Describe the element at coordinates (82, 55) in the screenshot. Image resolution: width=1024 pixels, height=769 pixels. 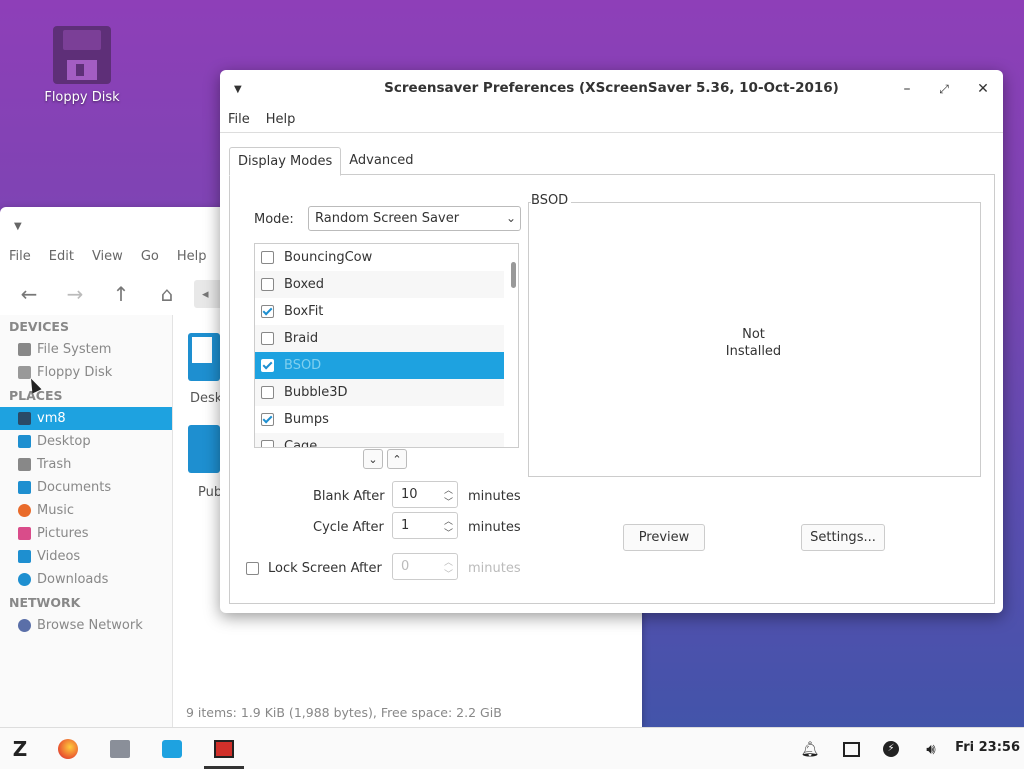
I see `floppy-disk-icon` at that location.